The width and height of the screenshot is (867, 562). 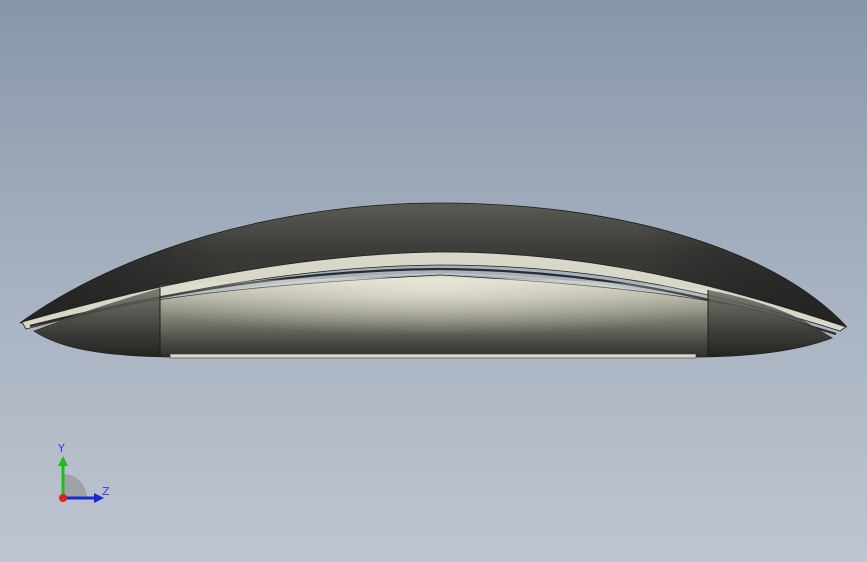 I want to click on z-axis-label: Z, so click(x=106, y=491).